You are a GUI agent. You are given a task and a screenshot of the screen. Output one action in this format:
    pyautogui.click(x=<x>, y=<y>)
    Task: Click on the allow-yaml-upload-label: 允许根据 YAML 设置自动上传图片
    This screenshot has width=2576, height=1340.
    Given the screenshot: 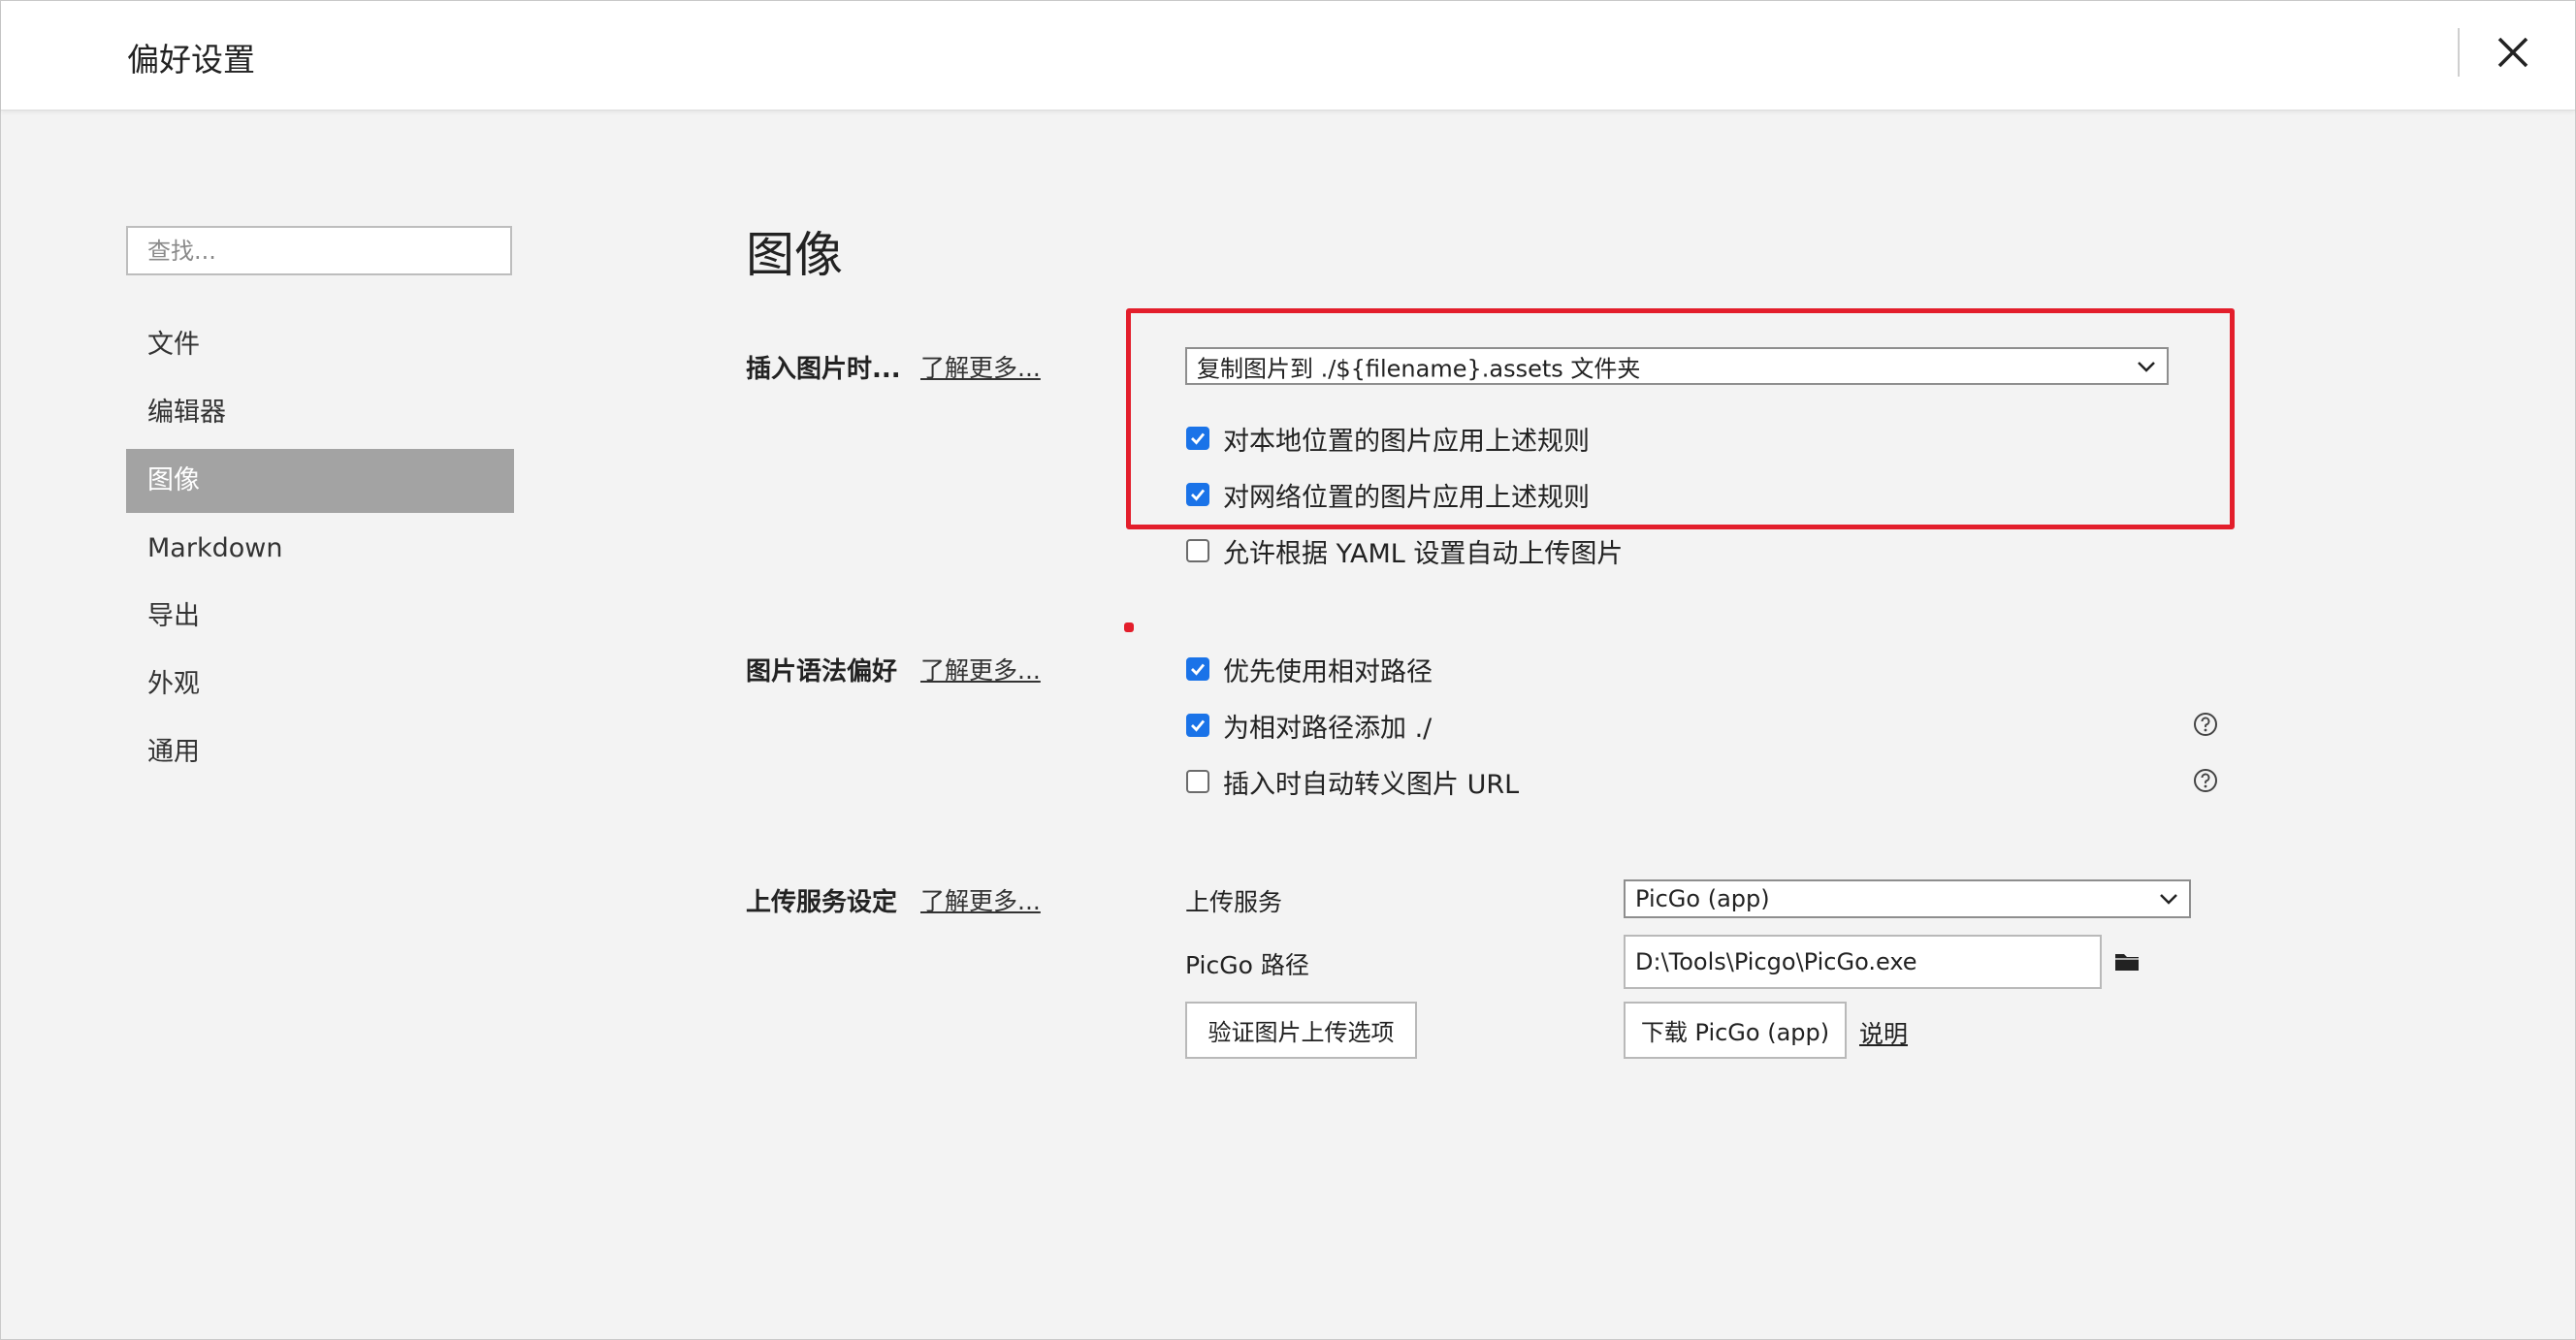 What is the action you would take?
    pyautogui.click(x=1423, y=553)
    